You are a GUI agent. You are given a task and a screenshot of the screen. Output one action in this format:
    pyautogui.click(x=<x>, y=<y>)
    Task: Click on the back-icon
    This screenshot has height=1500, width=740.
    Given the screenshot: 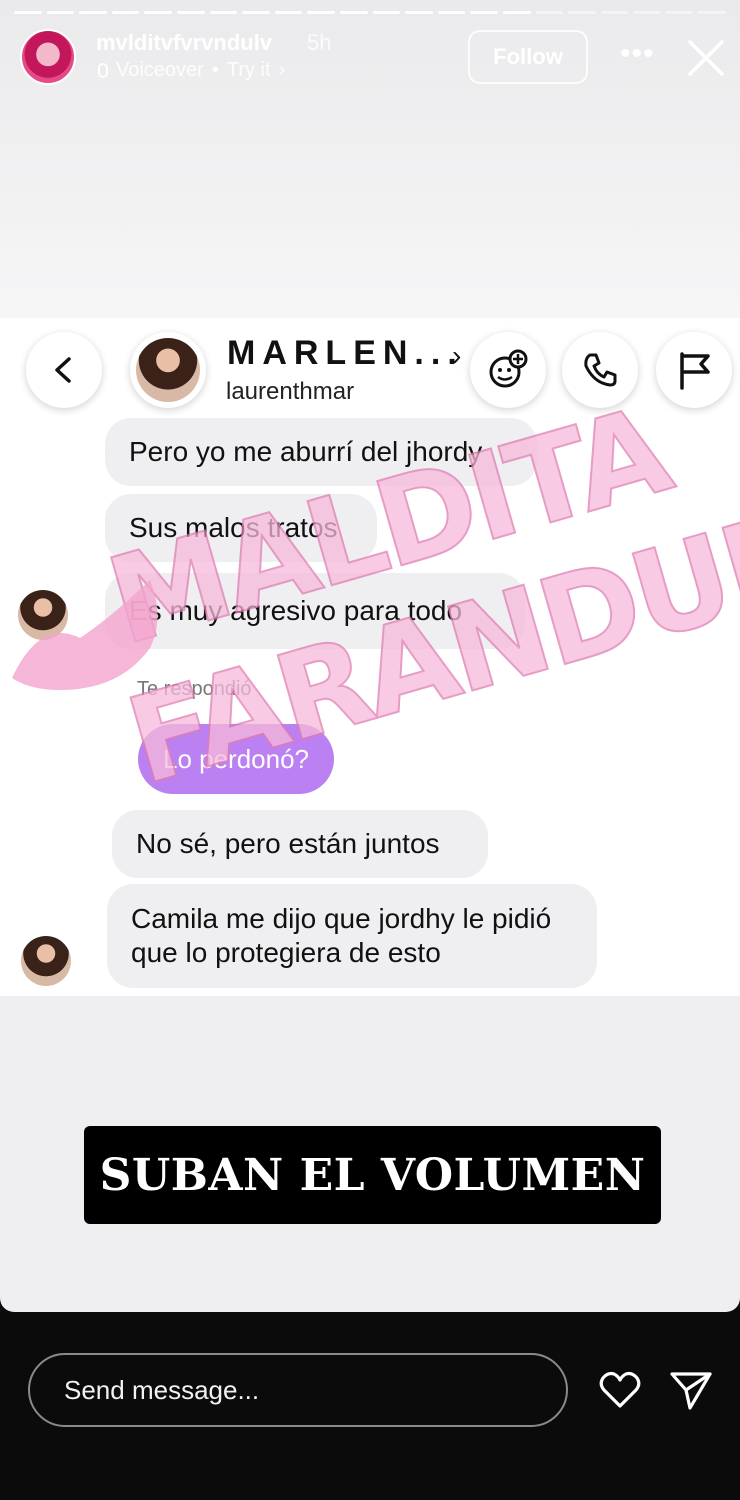 What is the action you would take?
    pyautogui.click(x=64, y=370)
    